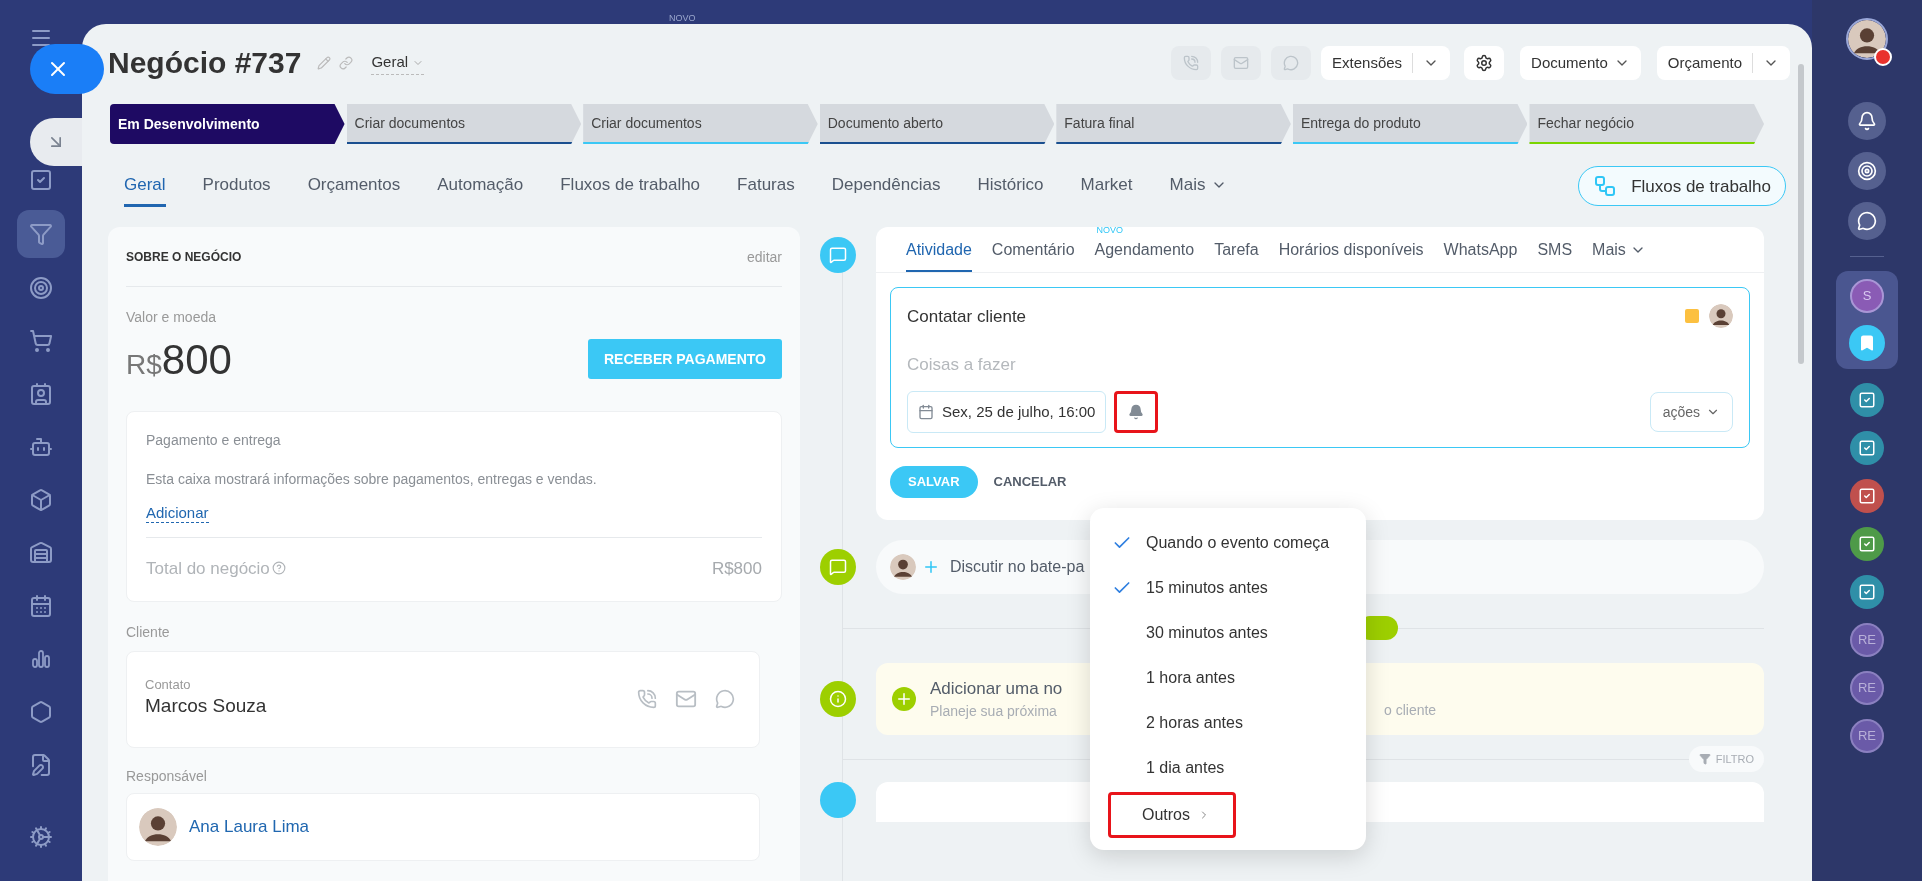 This screenshot has width=1922, height=881. I want to click on menu-item: 15 minutos antes, so click(1228, 587).